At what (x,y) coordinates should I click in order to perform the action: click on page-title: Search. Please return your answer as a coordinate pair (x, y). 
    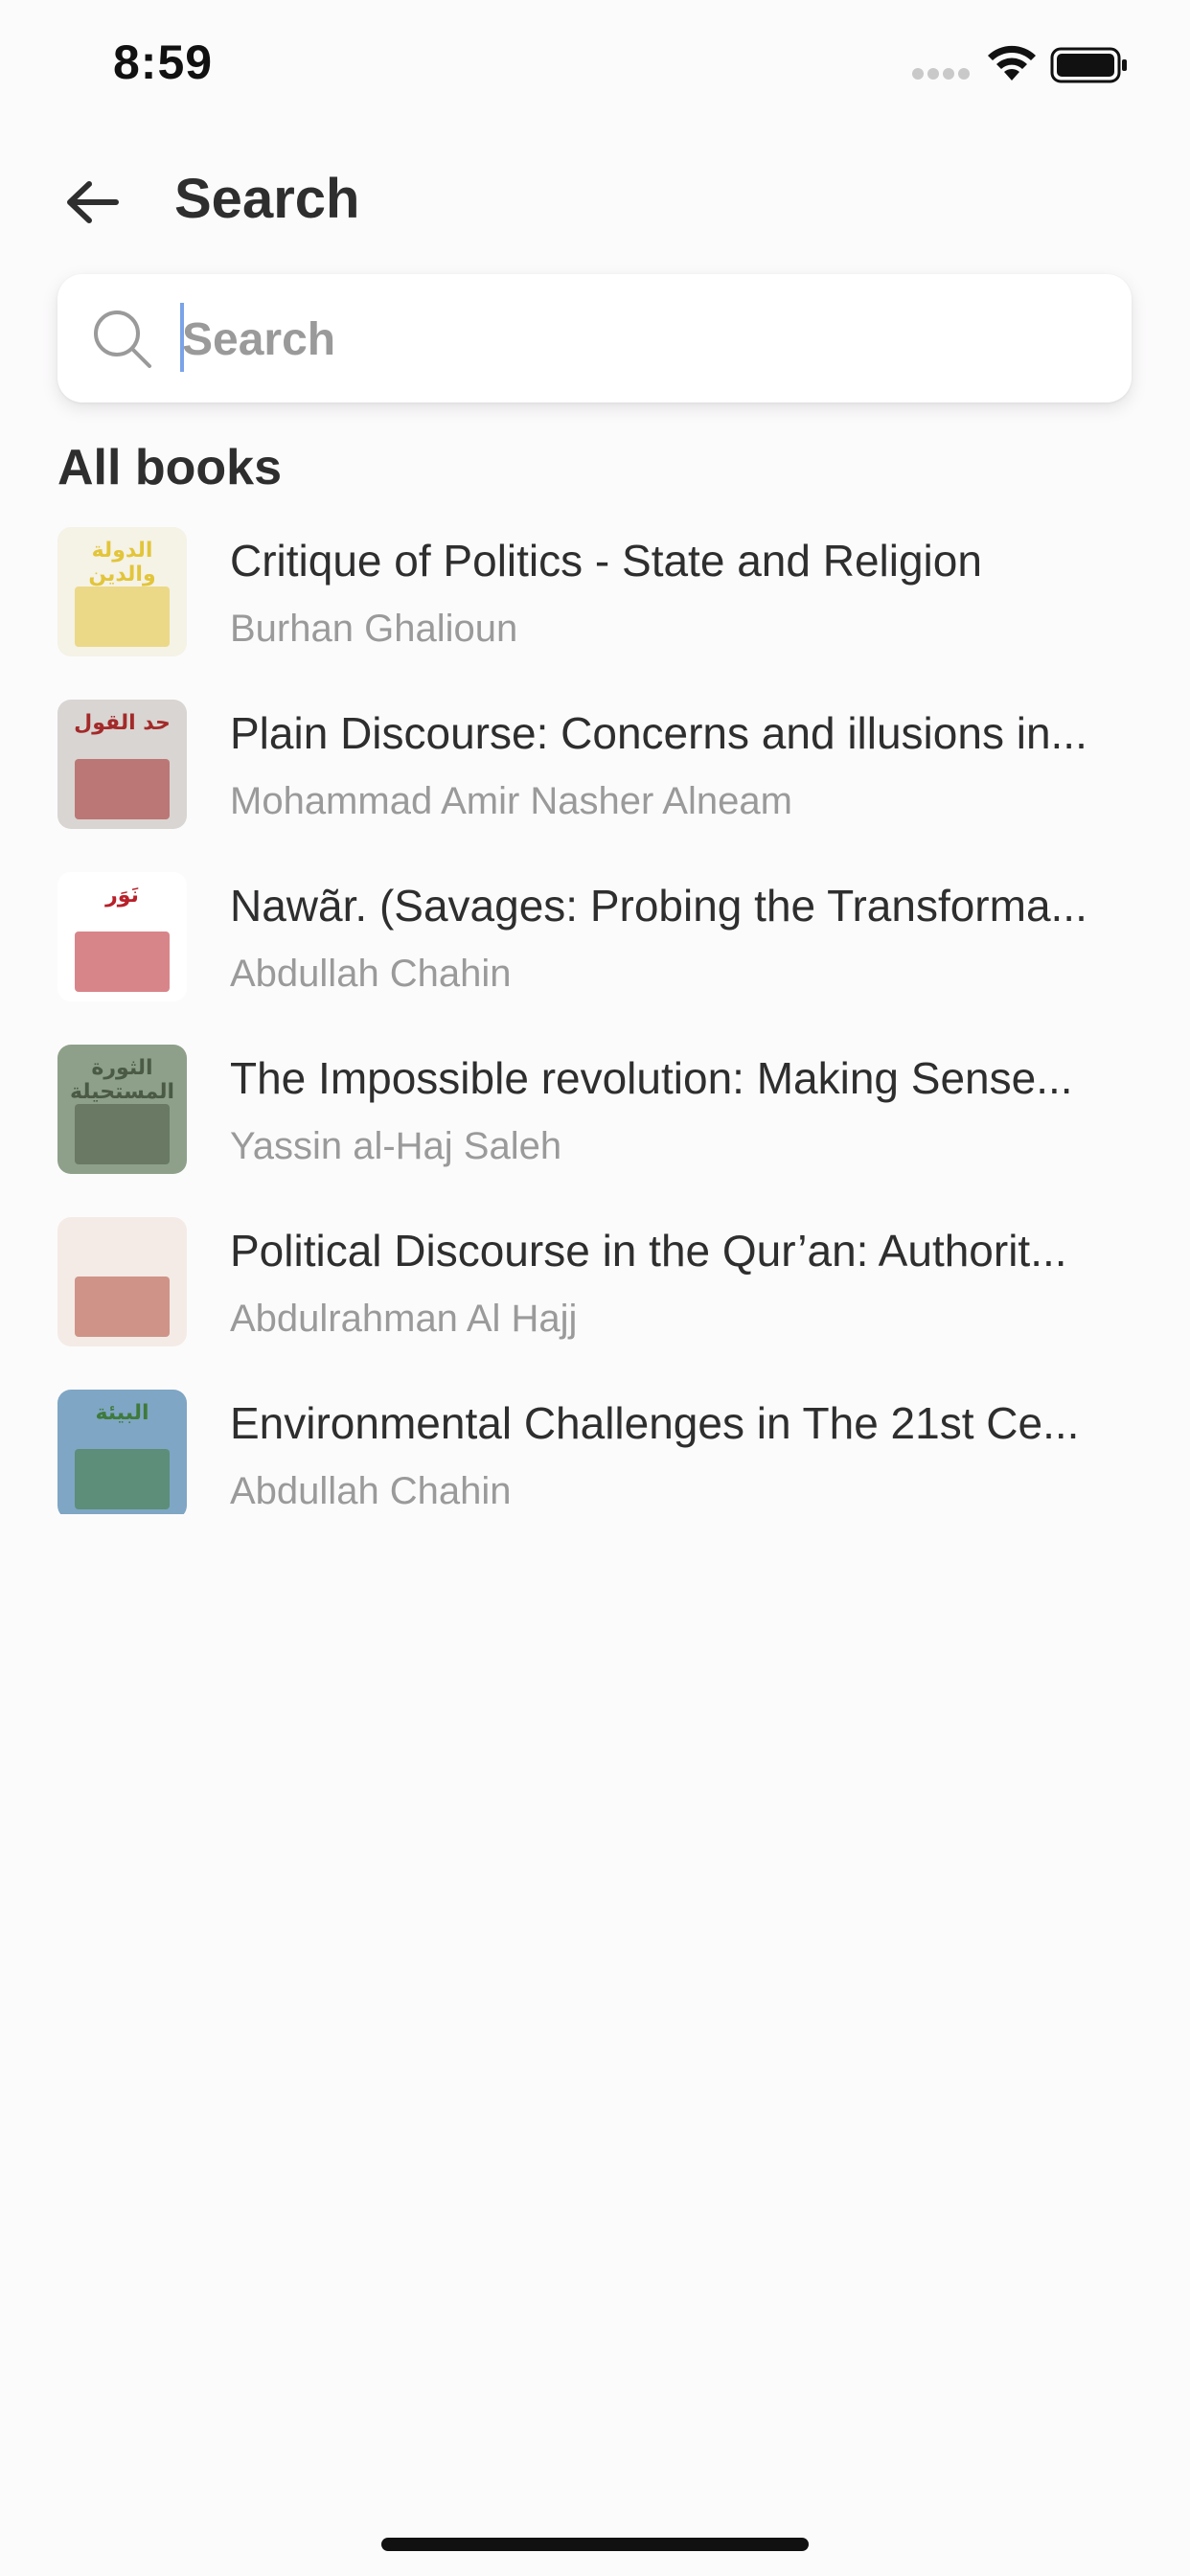
    Looking at the image, I should click on (267, 199).